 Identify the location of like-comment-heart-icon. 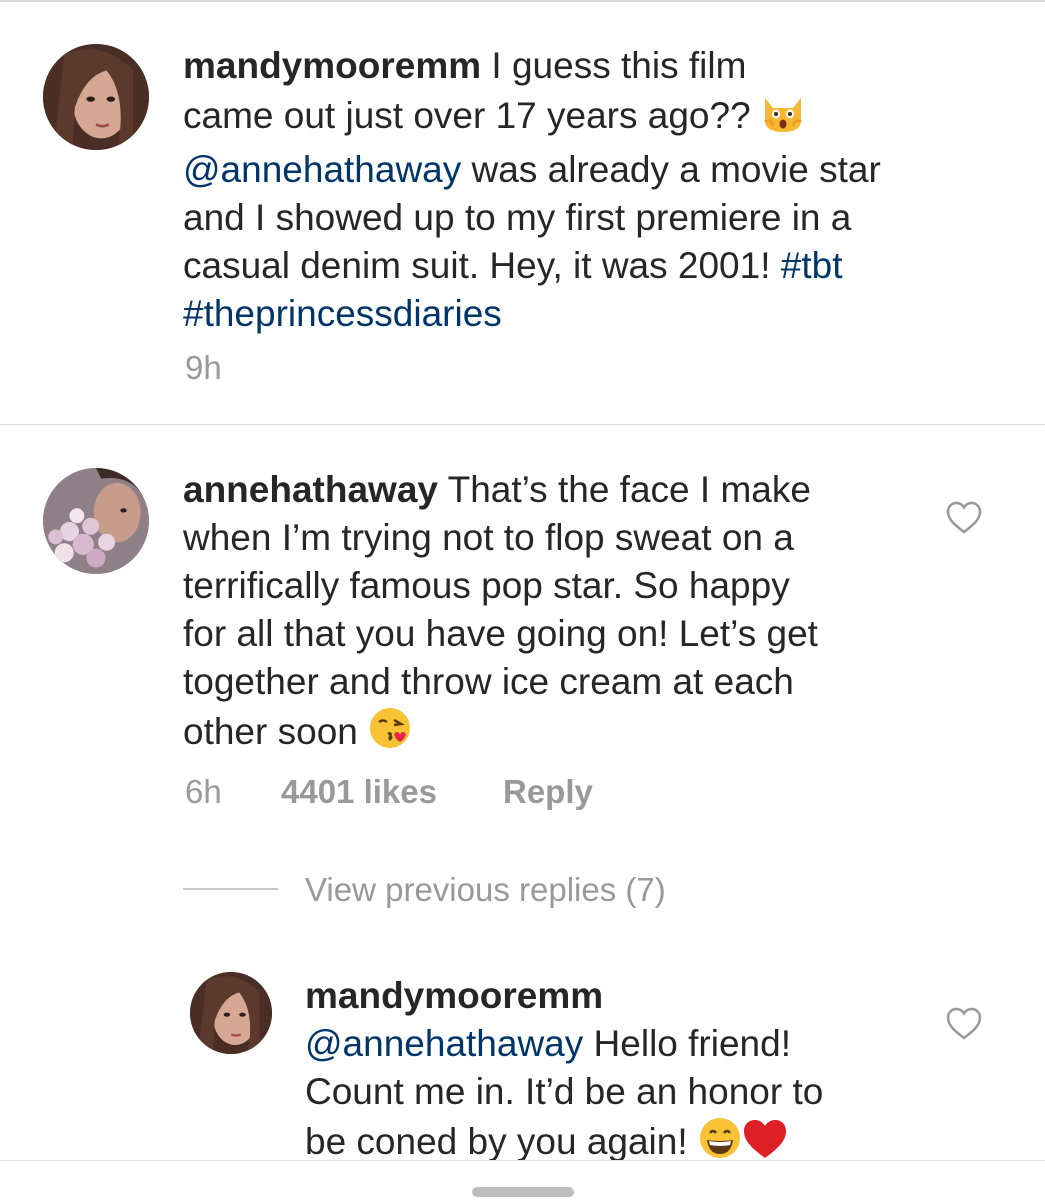
(964, 518).